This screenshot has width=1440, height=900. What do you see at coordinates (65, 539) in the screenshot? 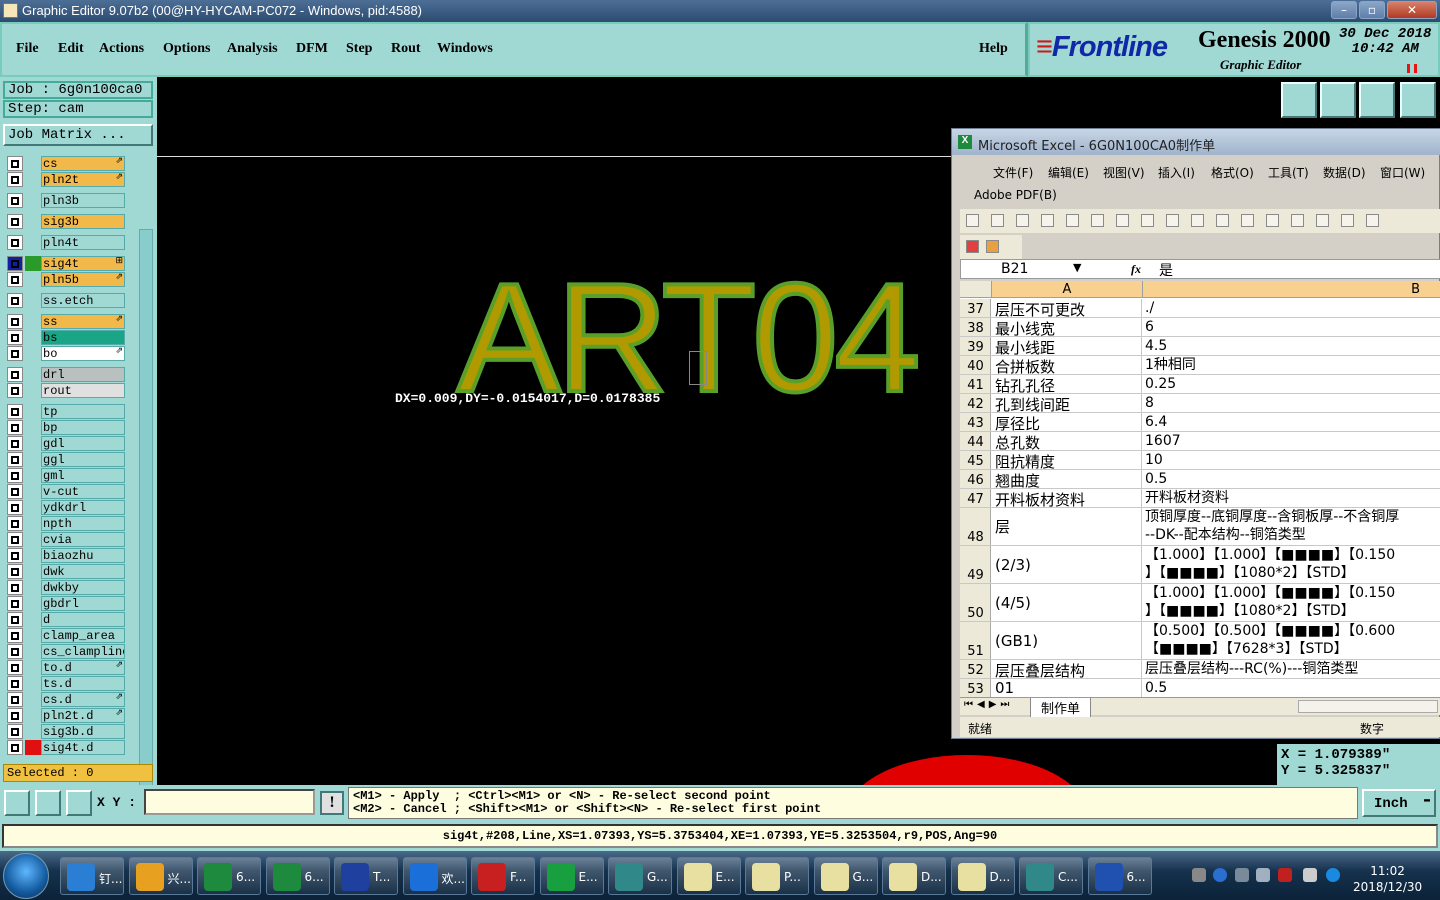
I see `layer-row-cvia: cvia` at bounding box center [65, 539].